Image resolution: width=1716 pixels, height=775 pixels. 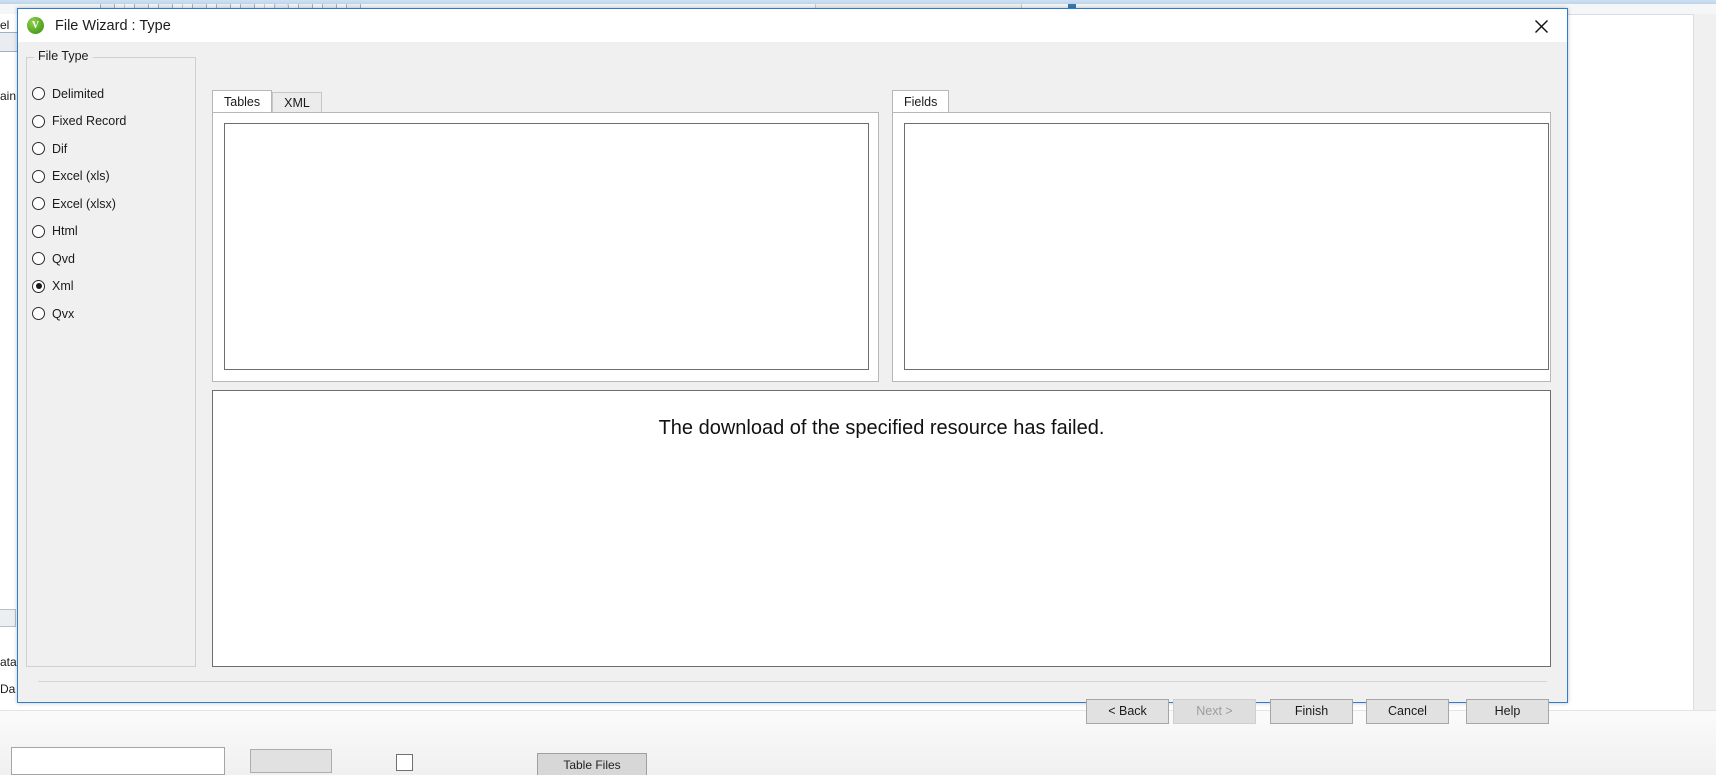 I want to click on fields-listbox, so click(x=1226, y=246).